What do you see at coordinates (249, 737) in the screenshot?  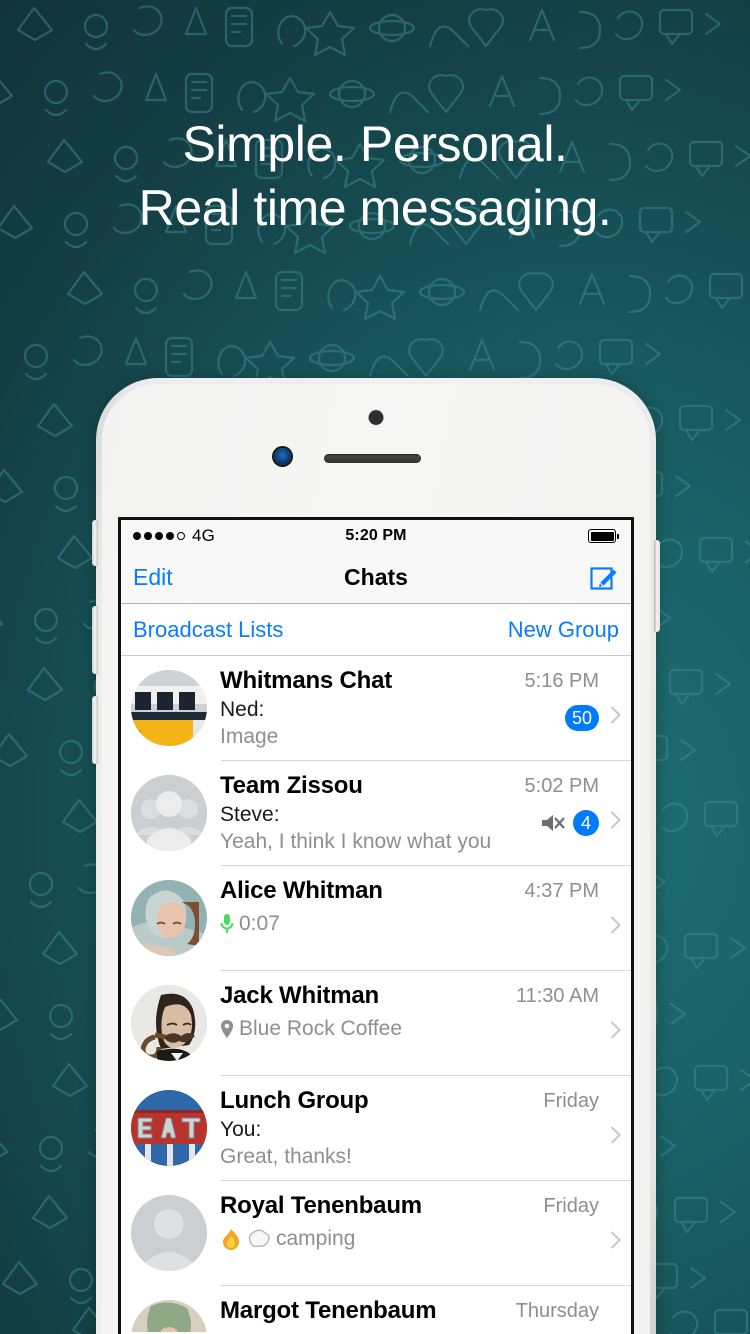 I see `chat-preview-text: Image` at bounding box center [249, 737].